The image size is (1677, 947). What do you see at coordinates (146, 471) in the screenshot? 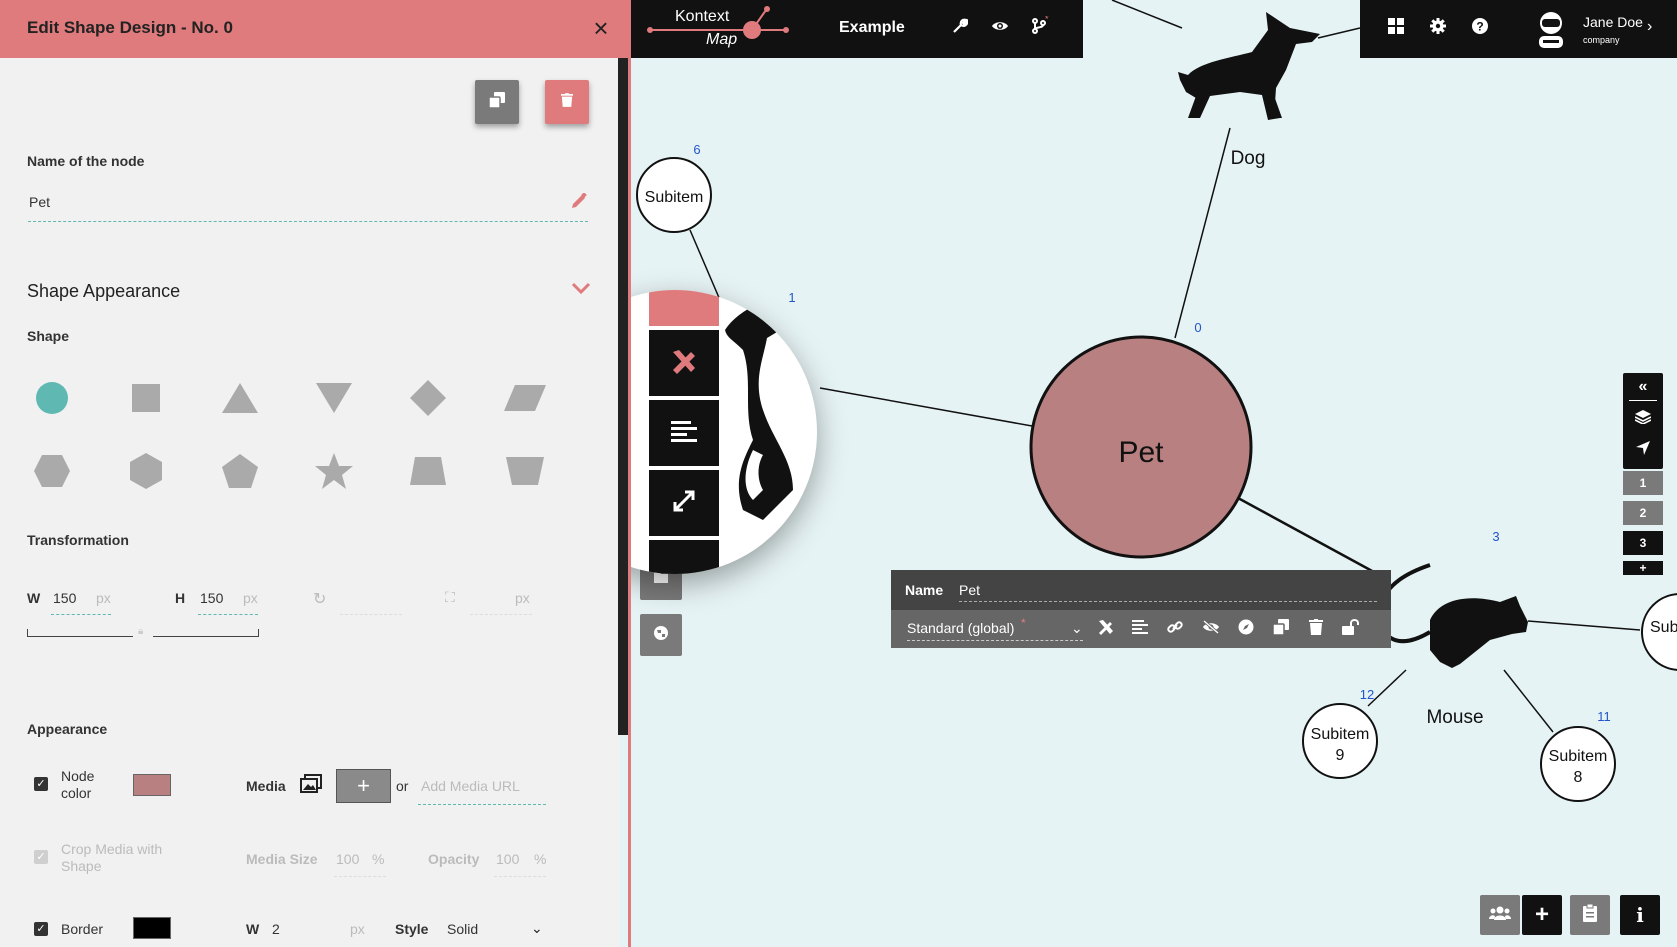
I see `shape-hexagon-vertical-option` at bounding box center [146, 471].